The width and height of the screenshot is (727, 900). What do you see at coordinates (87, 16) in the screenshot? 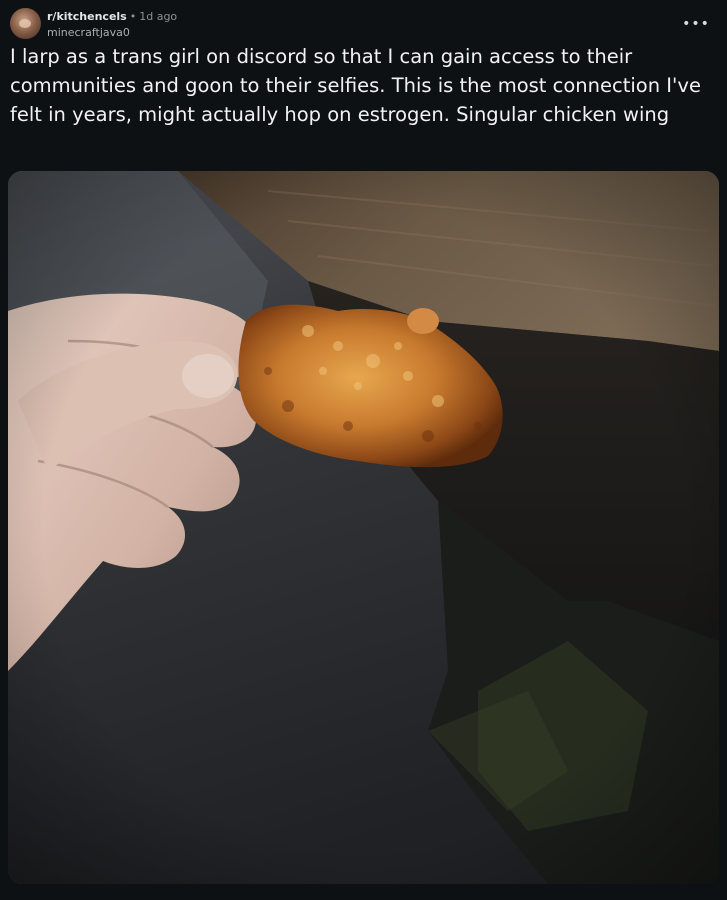
I see `subreddit-link: r/kitchencels` at bounding box center [87, 16].